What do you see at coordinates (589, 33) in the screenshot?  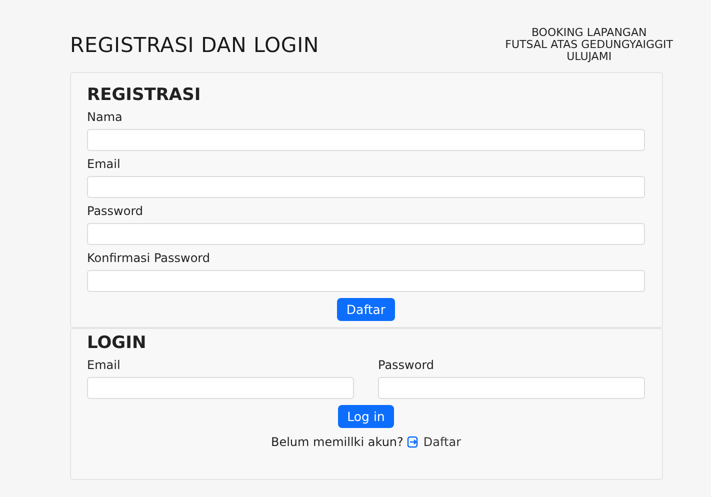 I see `site-subtitle-line: BOOKING LAPANGAN` at bounding box center [589, 33].